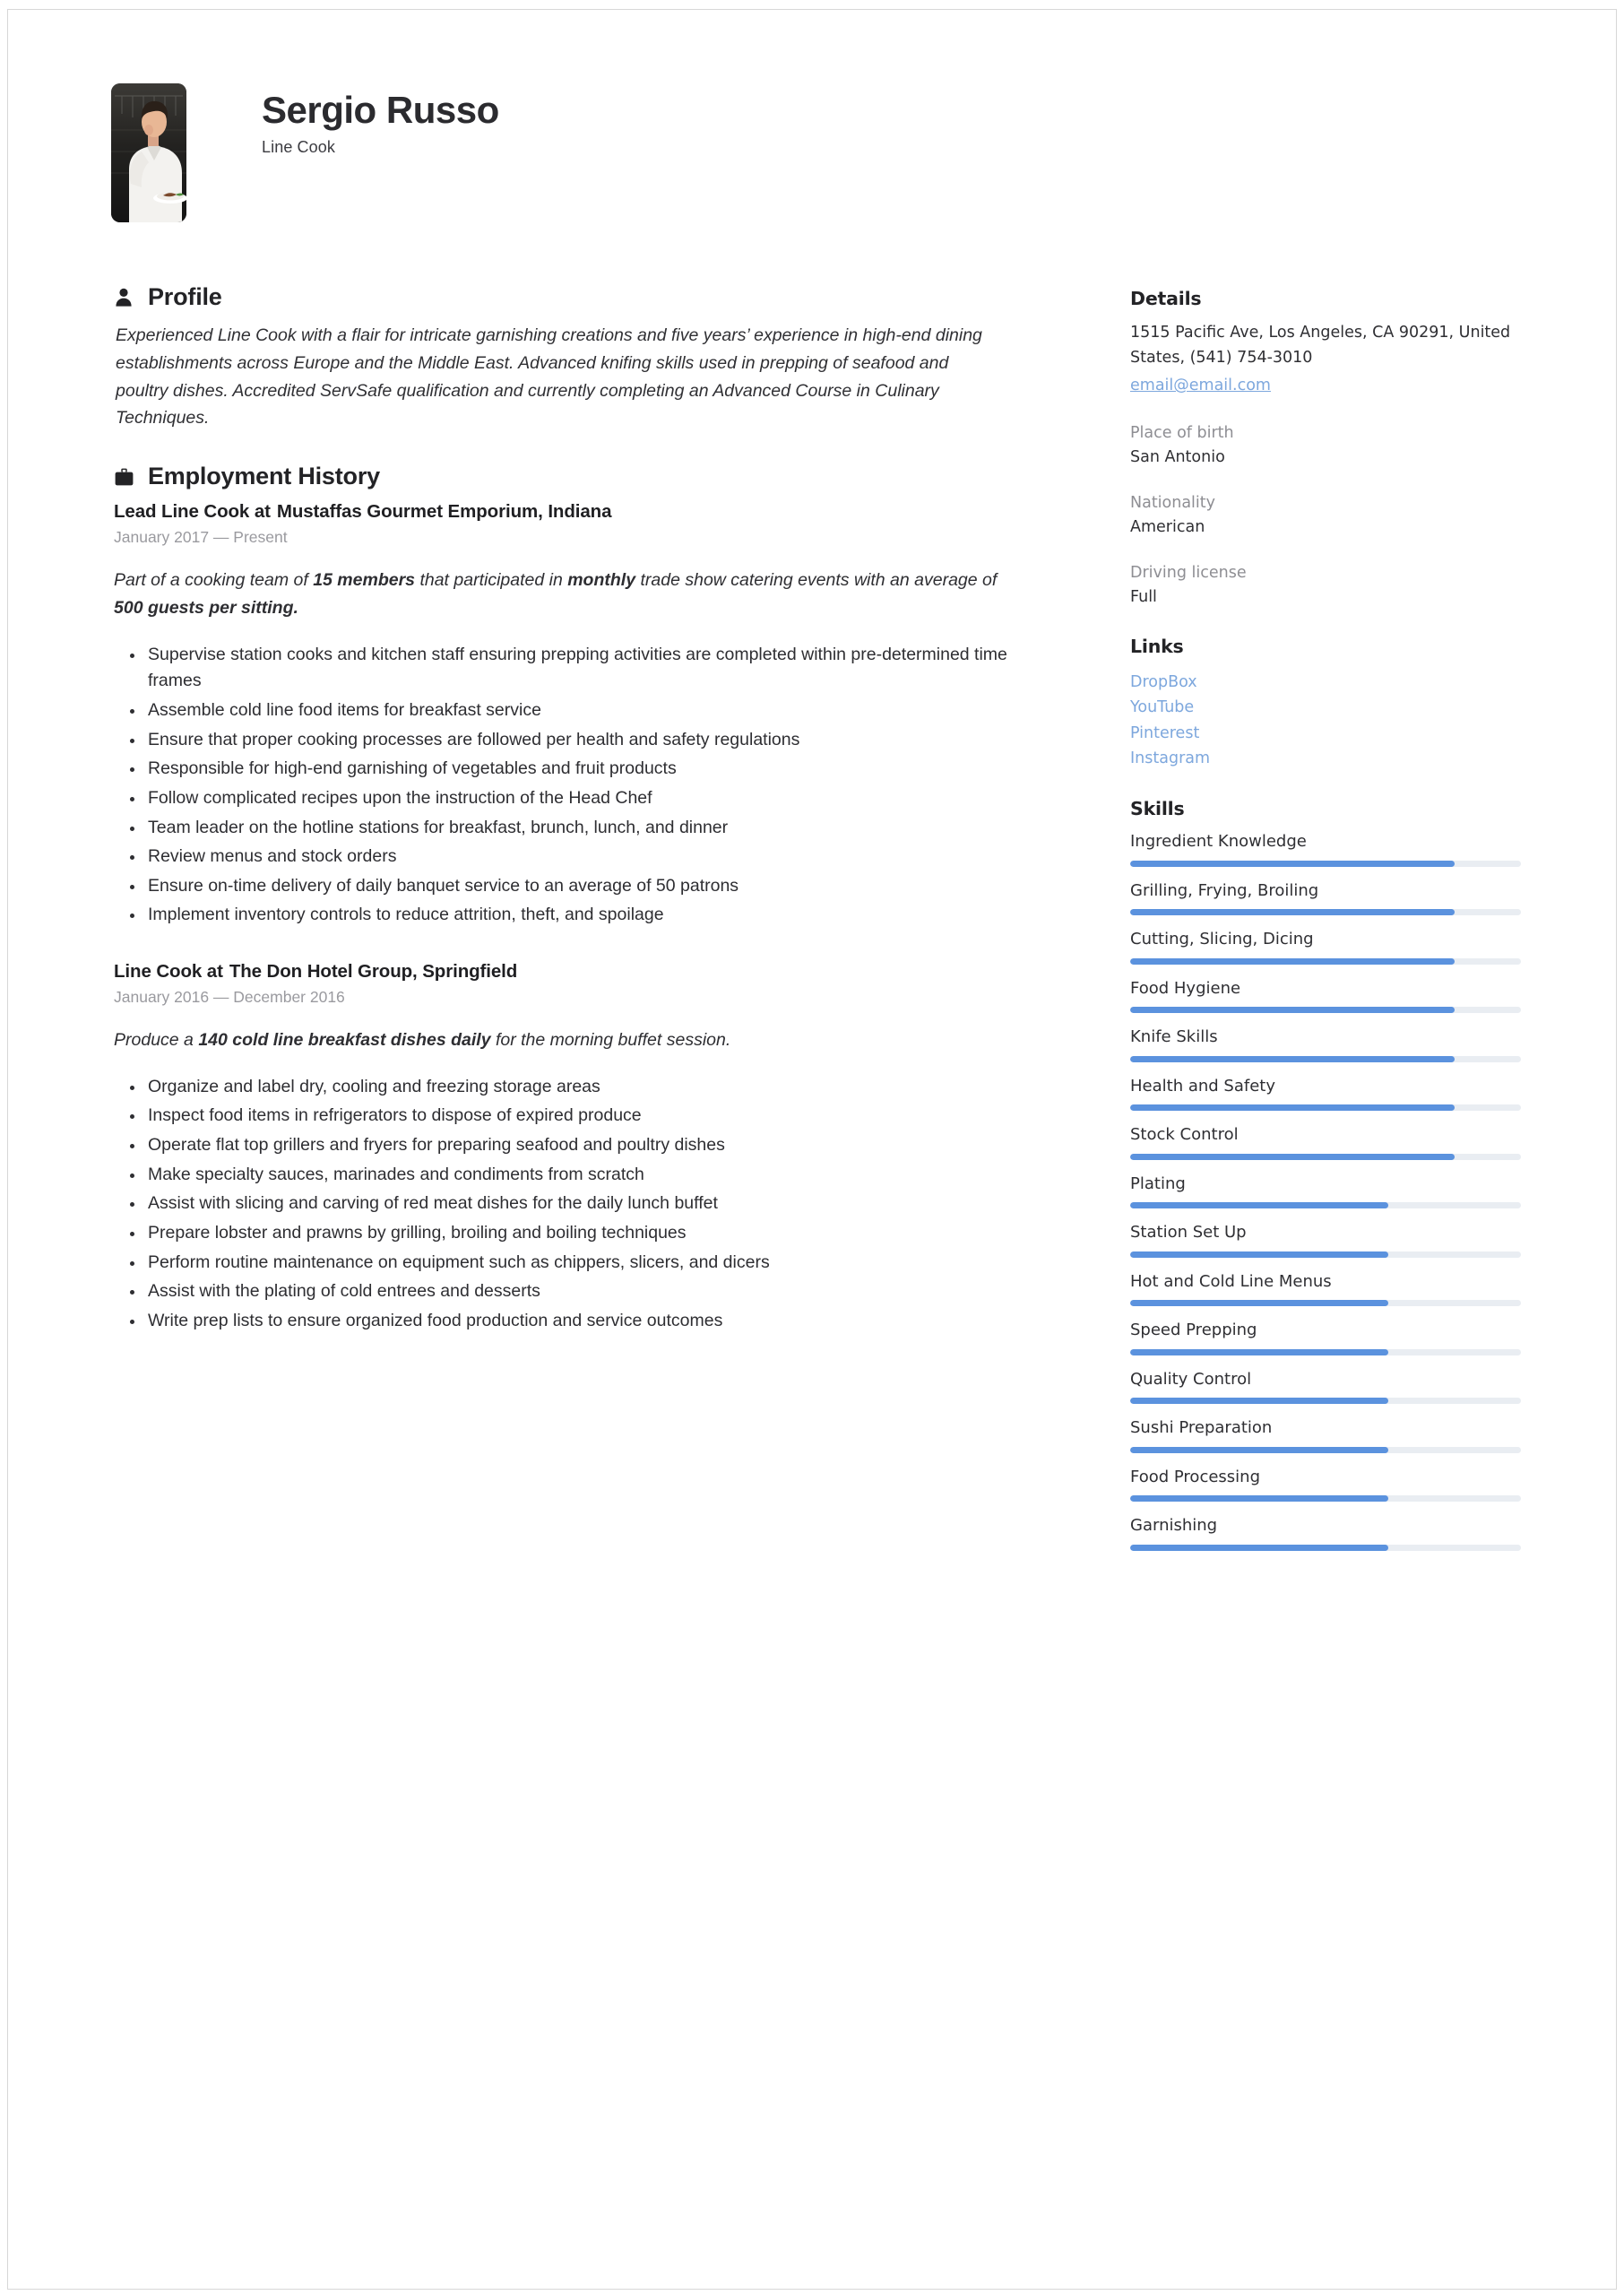  What do you see at coordinates (1326, 1094) in the screenshot?
I see `skill-row: Health and Safety` at bounding box center [1326, 1094].